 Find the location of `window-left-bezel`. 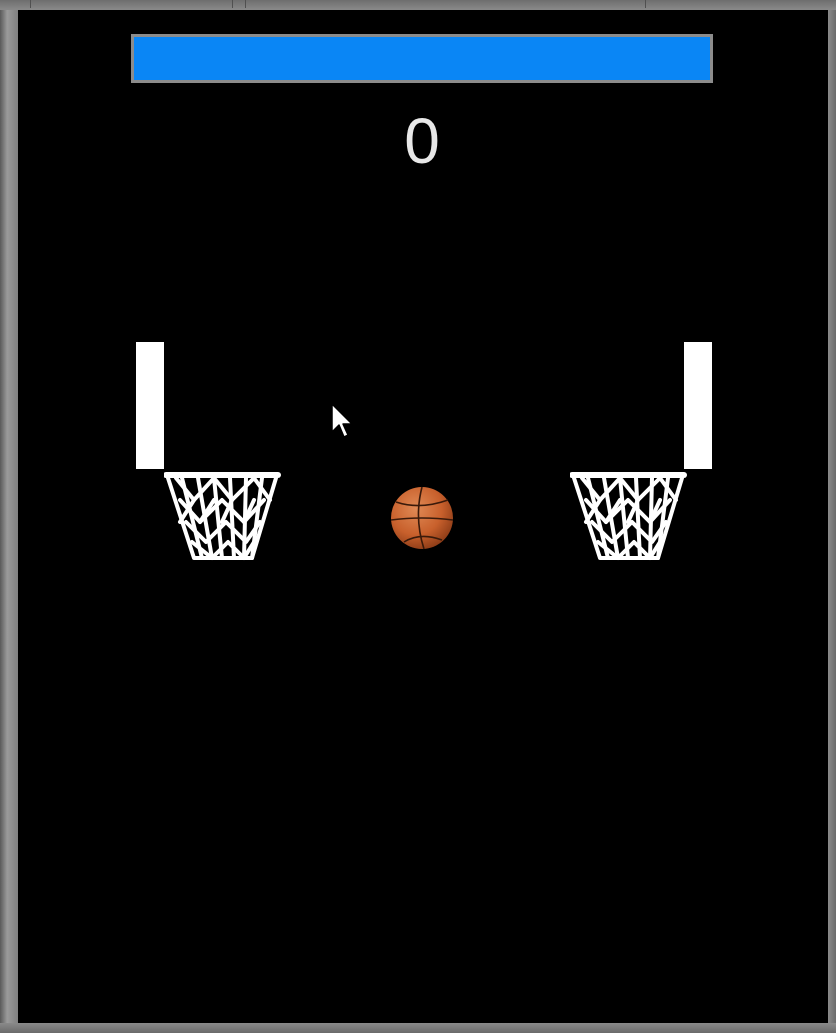

window-left-bezel is located at coordinates (9, 516).